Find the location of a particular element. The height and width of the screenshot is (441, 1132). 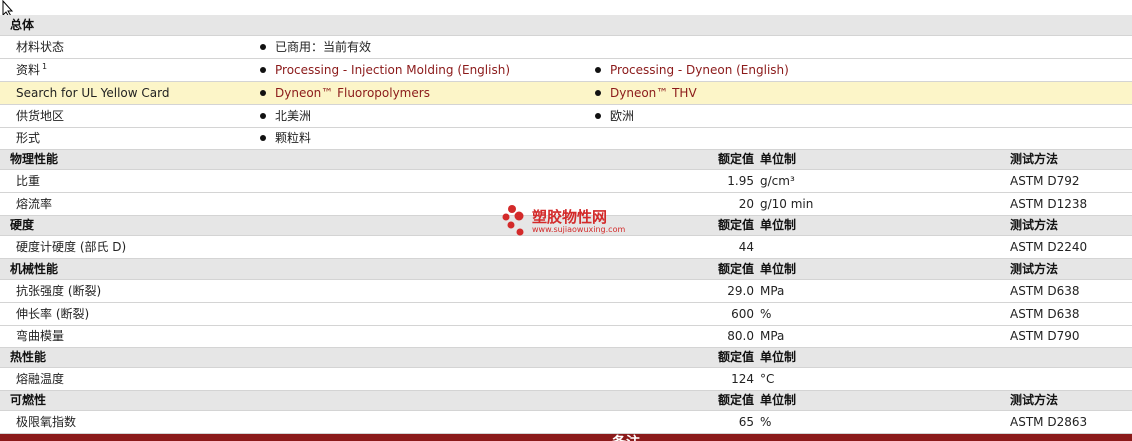

section-title: 热性能 is located at coordinates (28, 357).